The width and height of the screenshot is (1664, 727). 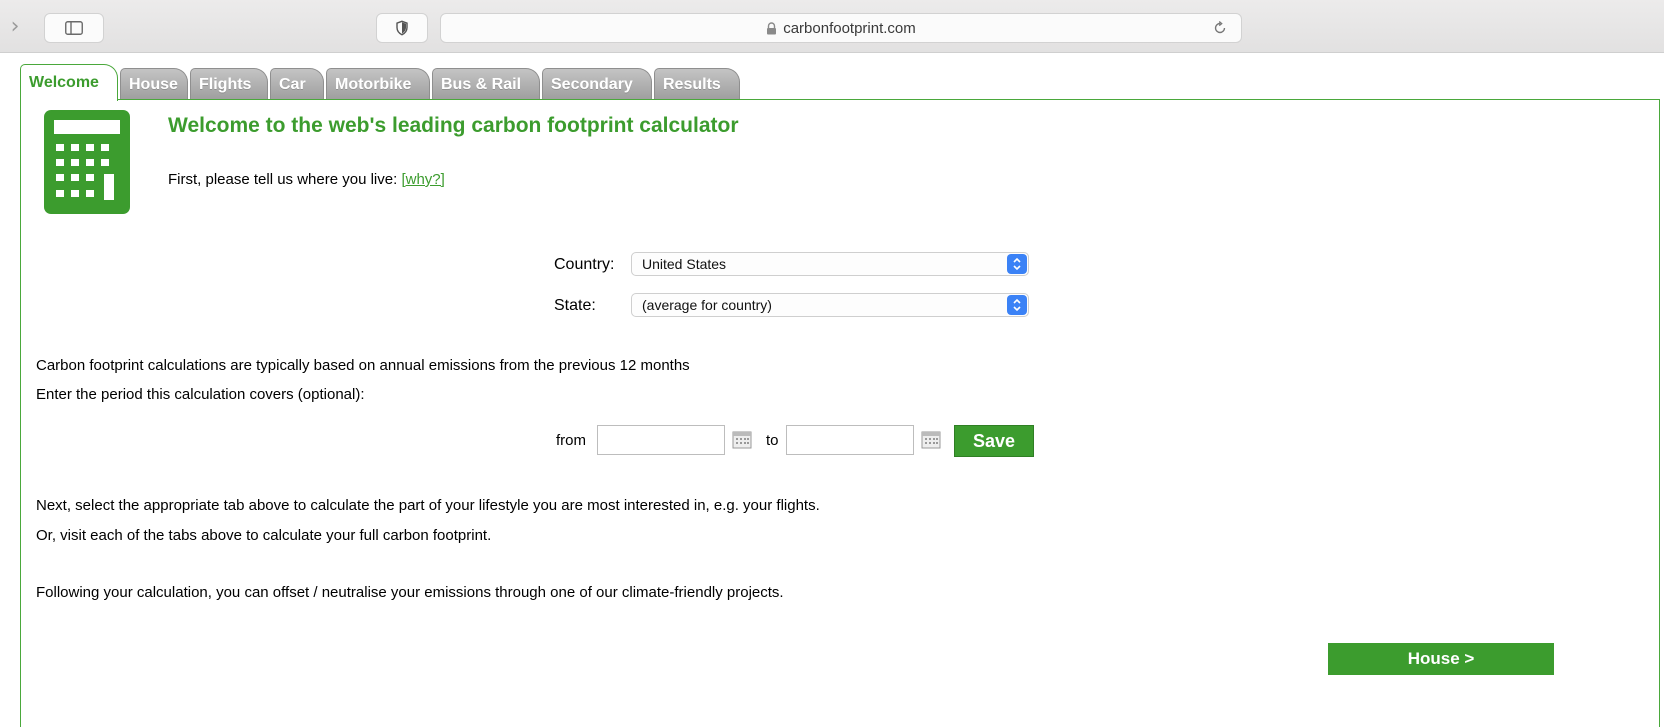 What do you see at coordinates (1220, 28) in the screenshot?
I see `reload-icon` at bounding box center [1220, 28].